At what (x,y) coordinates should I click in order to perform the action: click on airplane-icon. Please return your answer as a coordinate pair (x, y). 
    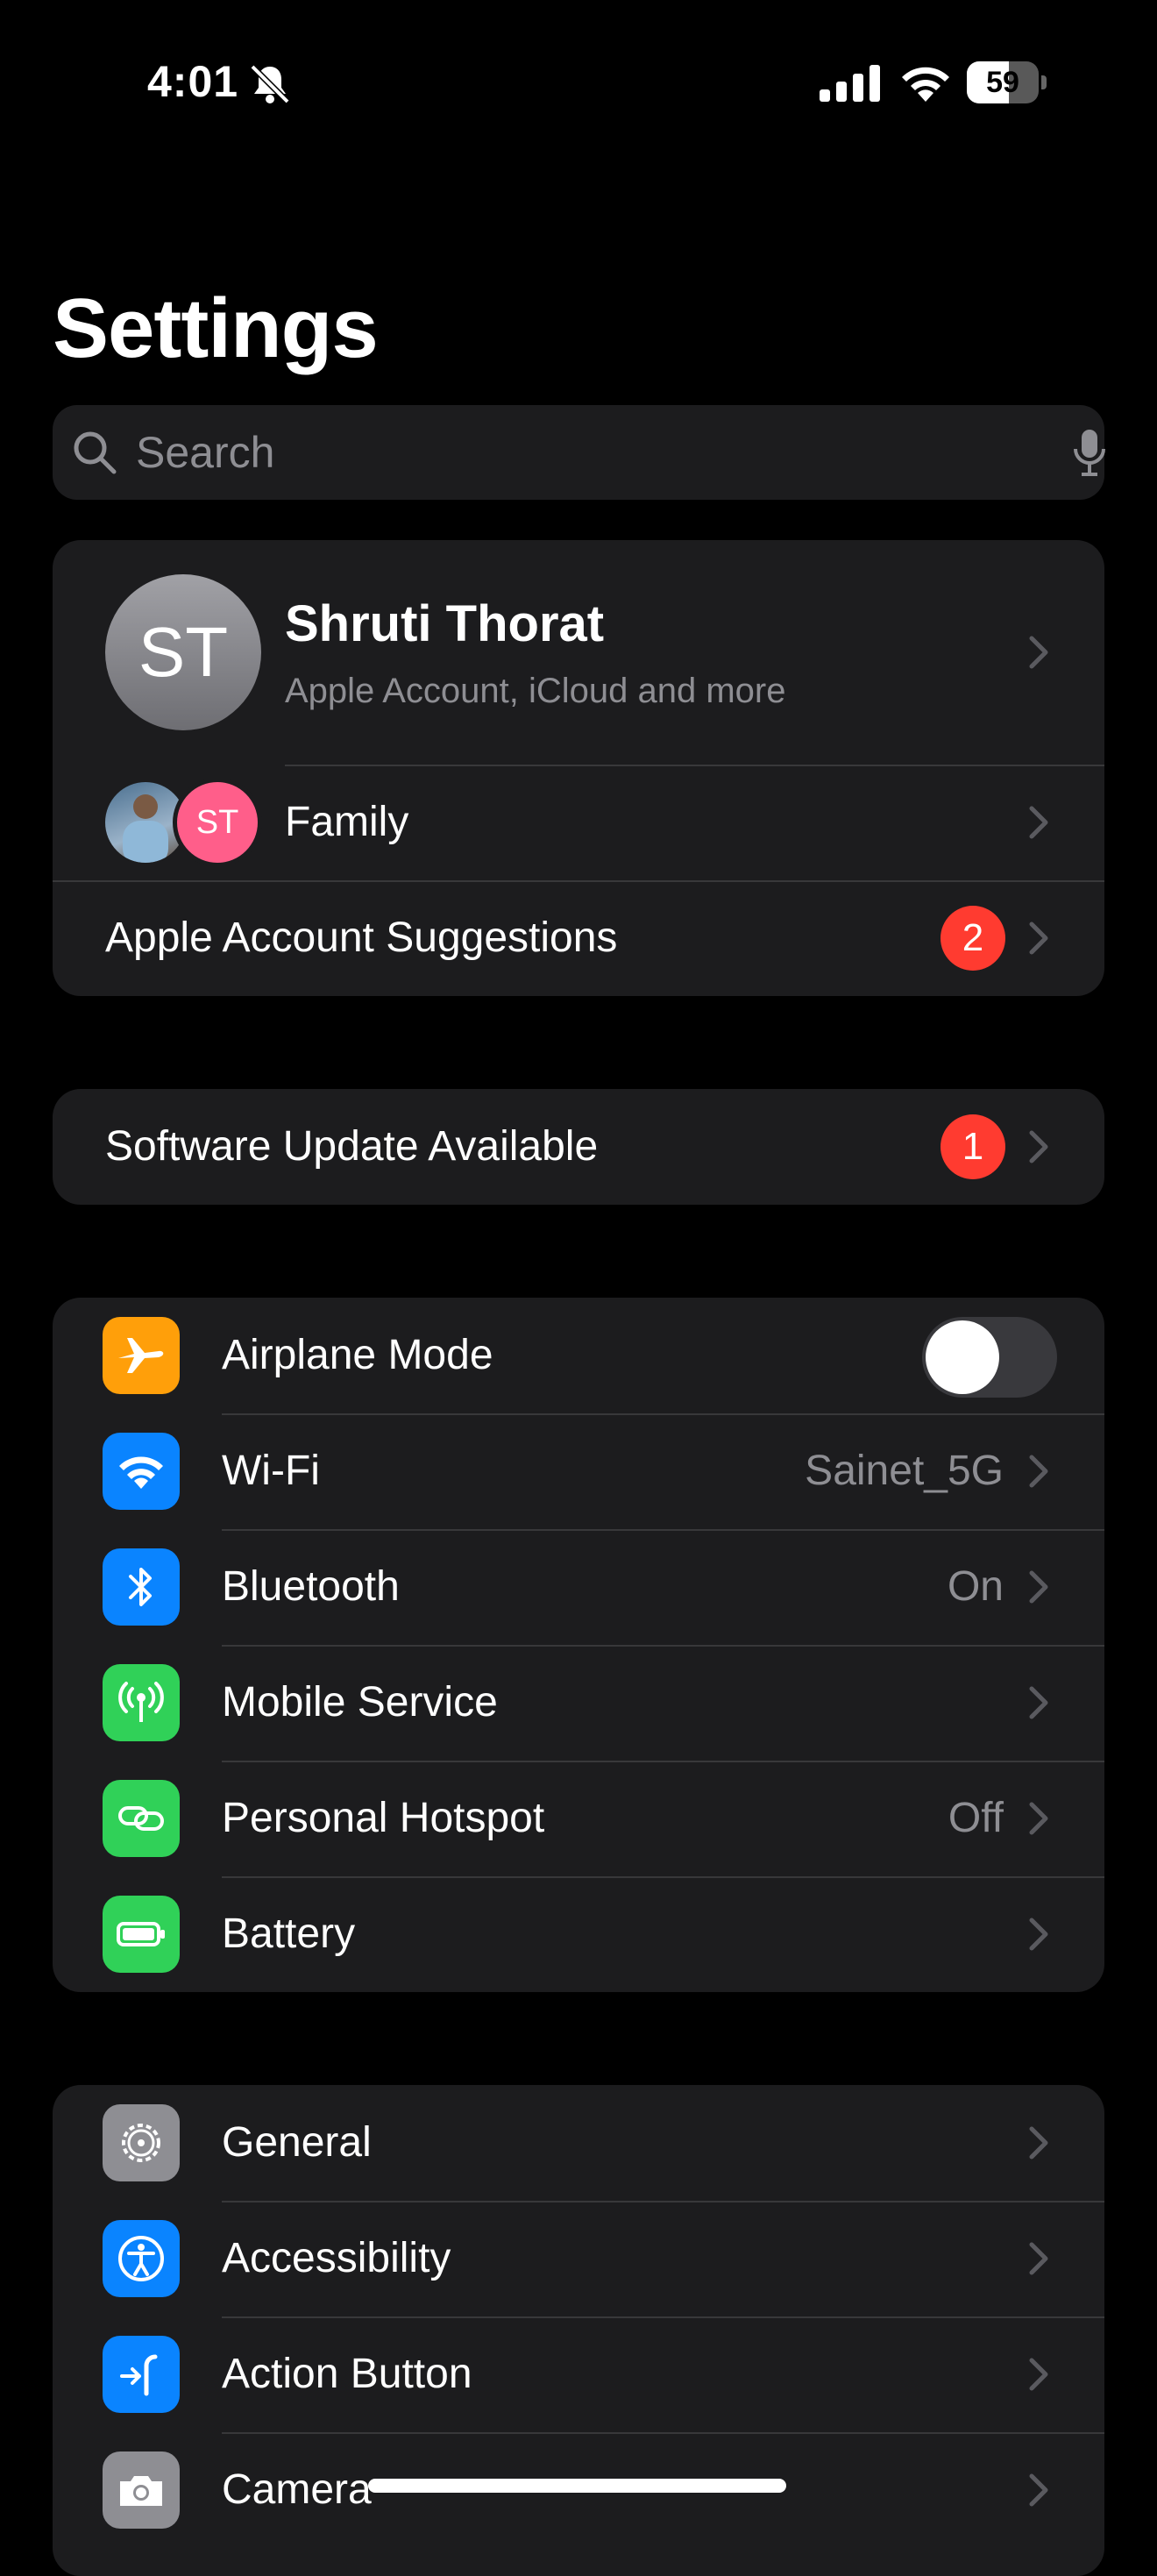
    Looking at the image, I should click on (141, 1355).